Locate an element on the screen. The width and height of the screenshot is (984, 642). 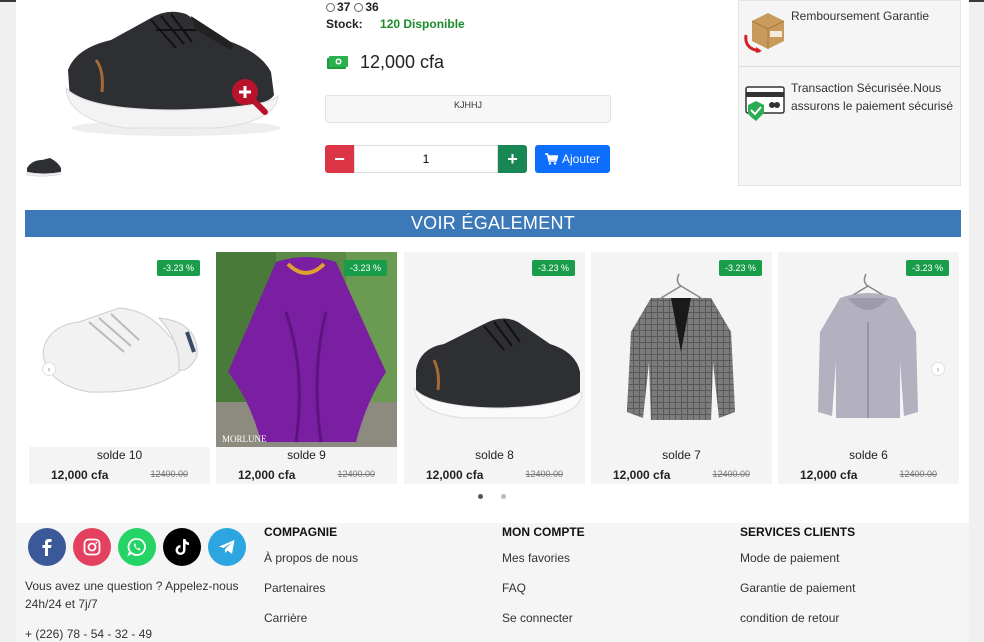
watermark: MORLUNE is located at coordinates (244, 439).